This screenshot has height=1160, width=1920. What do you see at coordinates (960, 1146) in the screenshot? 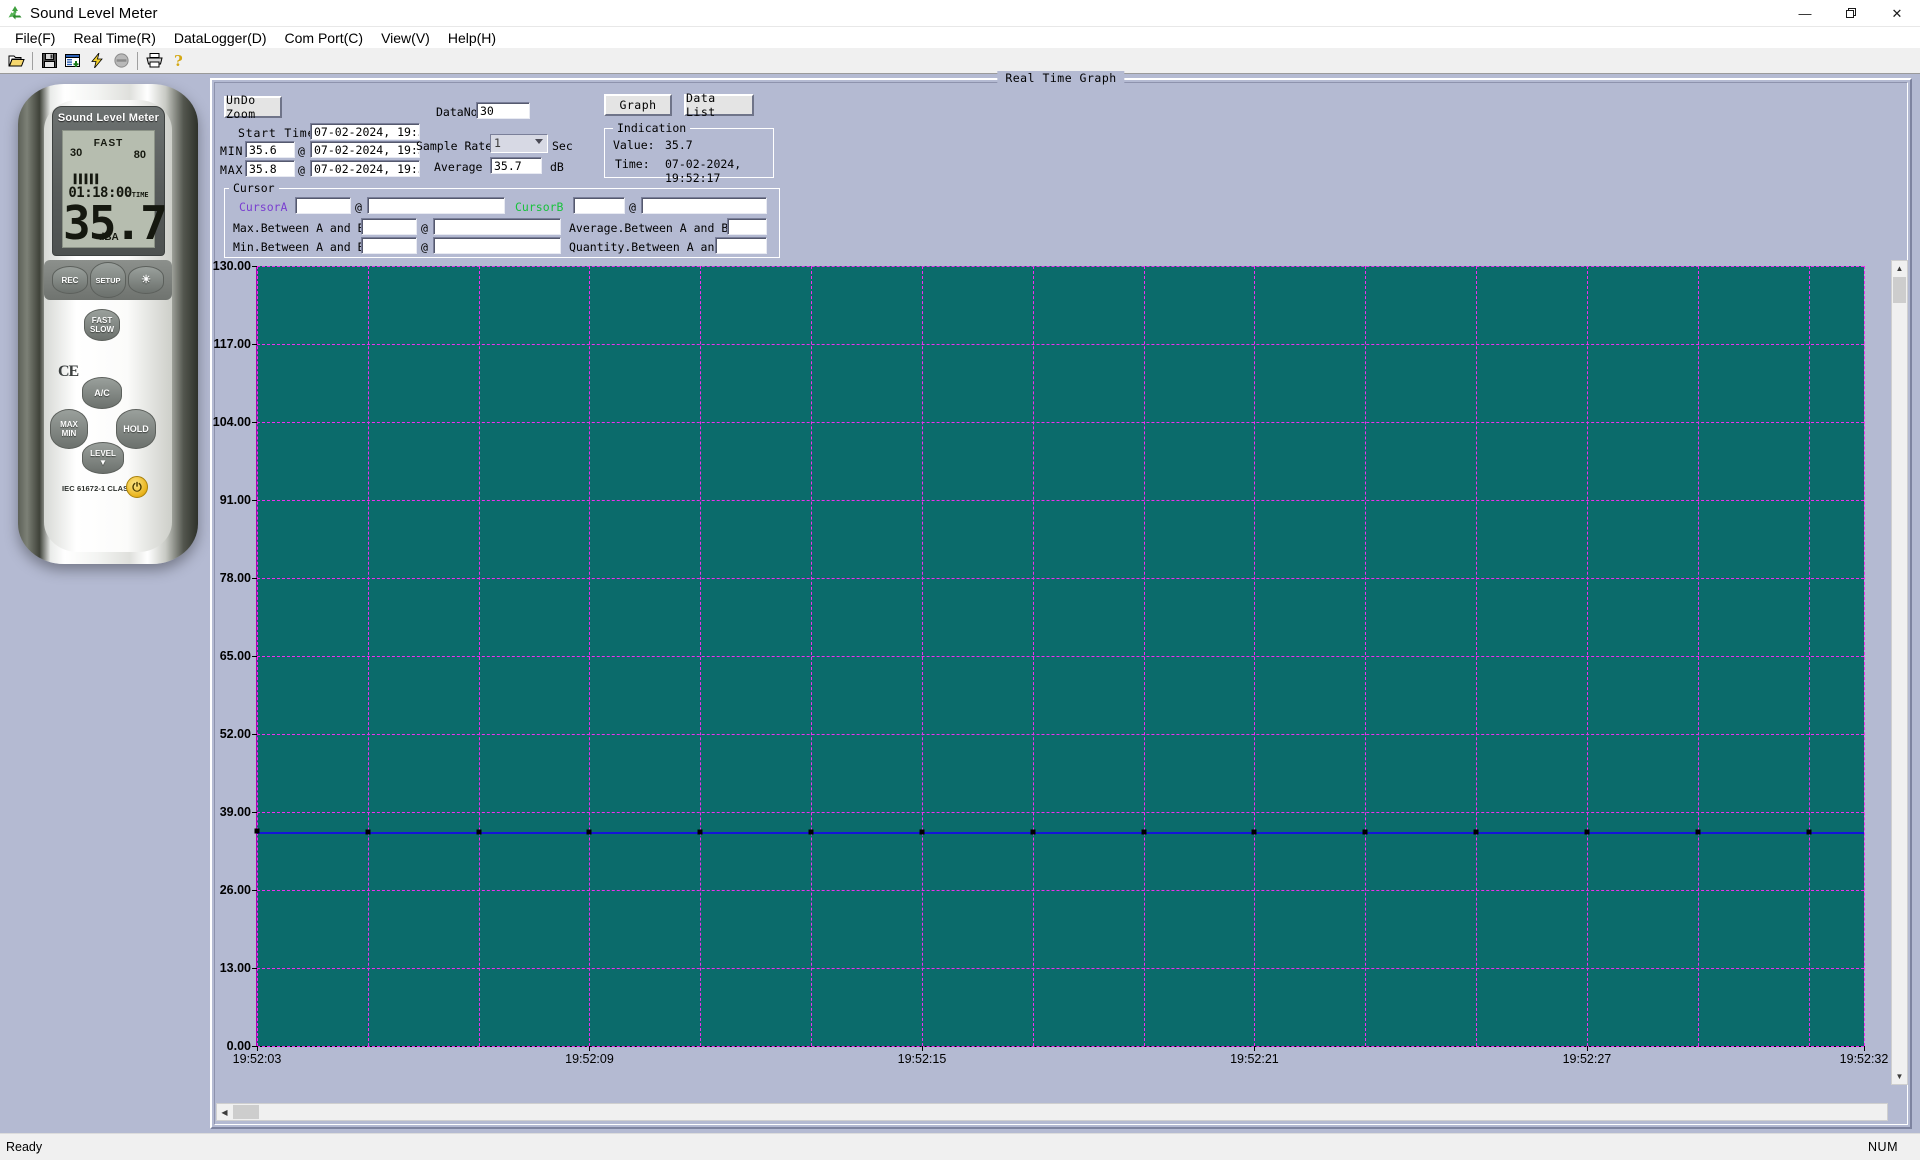
I see `status-bar: Ready NUM` at bounding box center [960, 1146].